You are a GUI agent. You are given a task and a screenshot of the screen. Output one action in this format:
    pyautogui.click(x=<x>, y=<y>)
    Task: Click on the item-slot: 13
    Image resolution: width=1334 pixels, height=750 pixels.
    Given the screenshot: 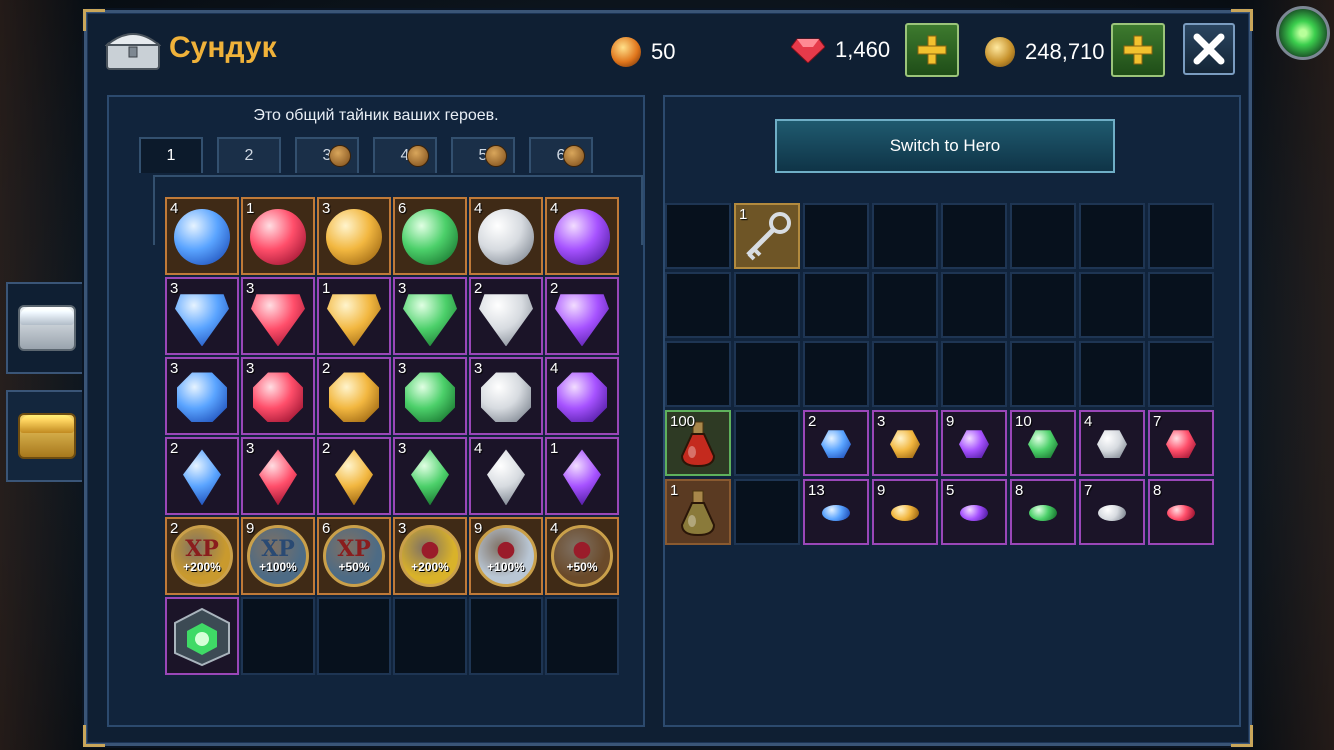 What is the action you would take?
    pyautogui.click(x=836, y=512)
    